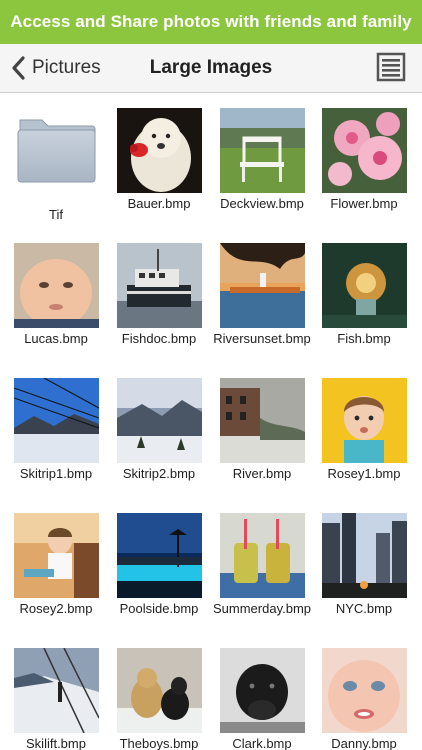  Describe the element at coordinates (159, 473) in the screenshot. I see `item-caption: Skitrip2.bmp` at that location.